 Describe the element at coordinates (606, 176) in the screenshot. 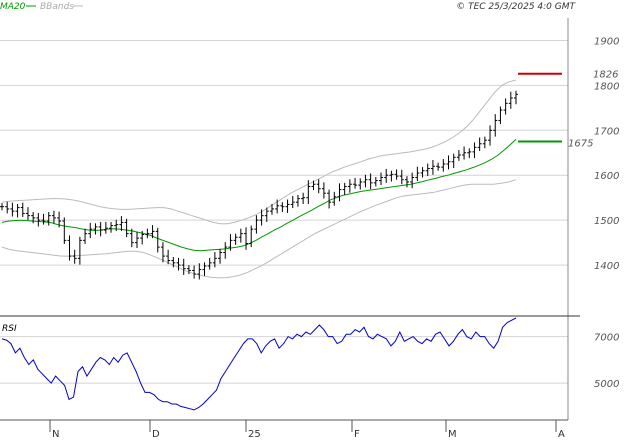

I see `price-tick-label: 1600` at that location.